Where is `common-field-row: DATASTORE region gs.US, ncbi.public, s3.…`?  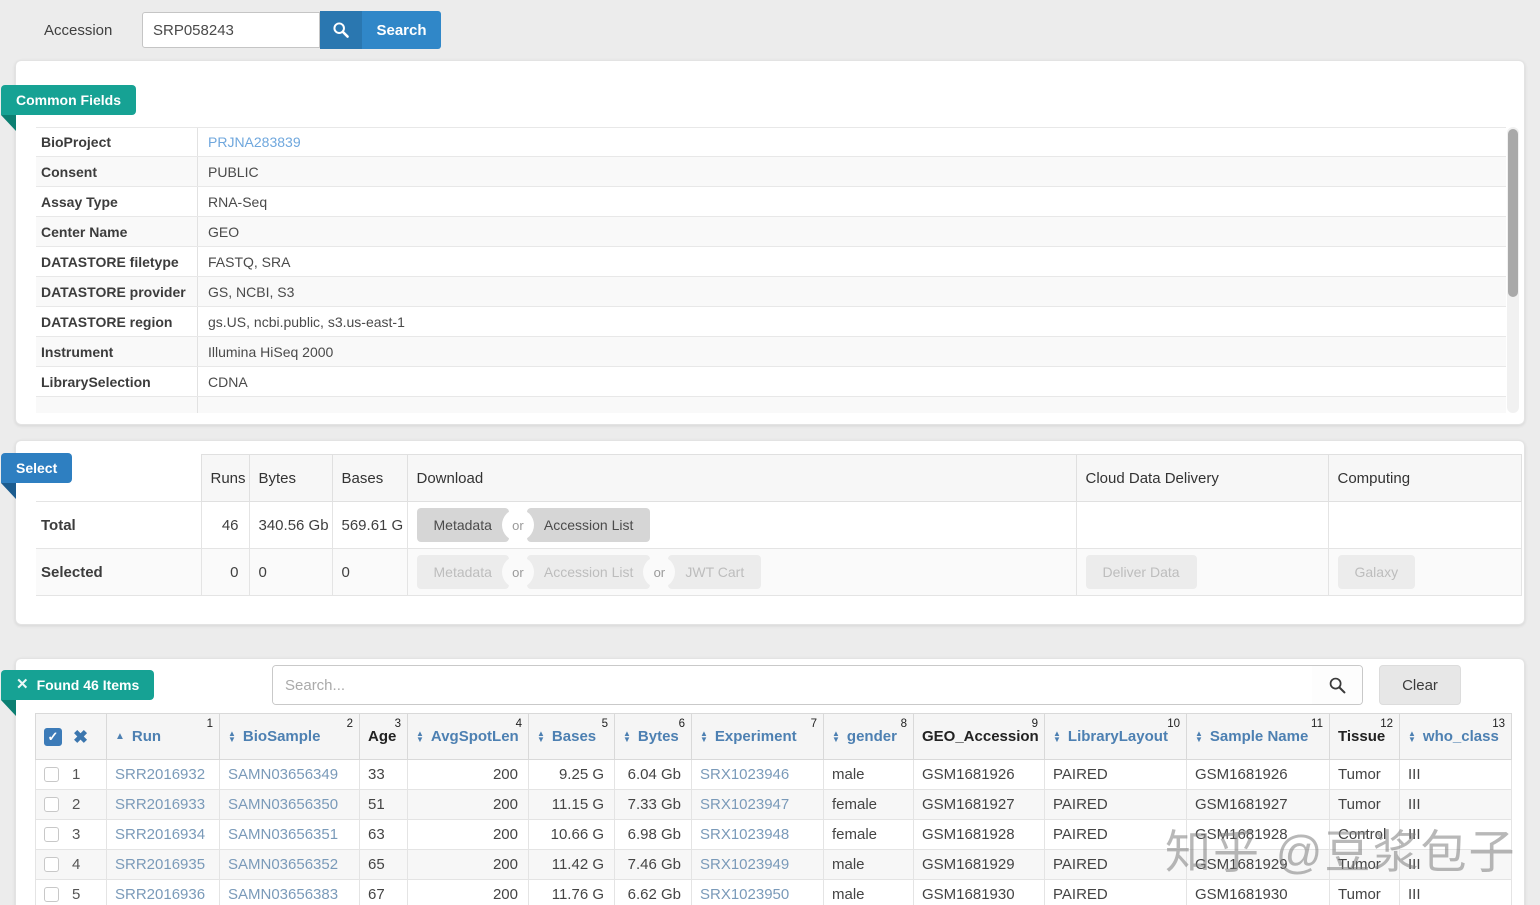
common-field-row: DATASTORE region gs.US, ncbi.public, s3.… is located at coordinates (771, 322).